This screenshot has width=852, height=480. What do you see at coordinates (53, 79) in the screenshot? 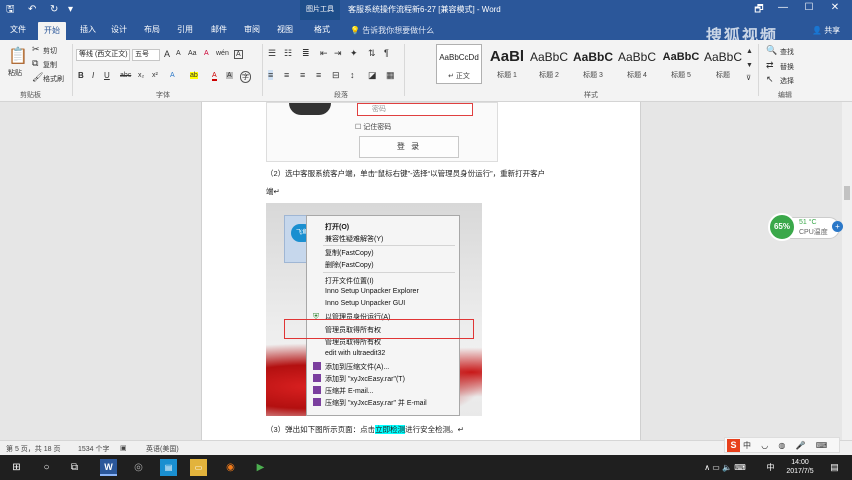
I see `format-painter-button: 格式刷` at bounding box center [53, 79].